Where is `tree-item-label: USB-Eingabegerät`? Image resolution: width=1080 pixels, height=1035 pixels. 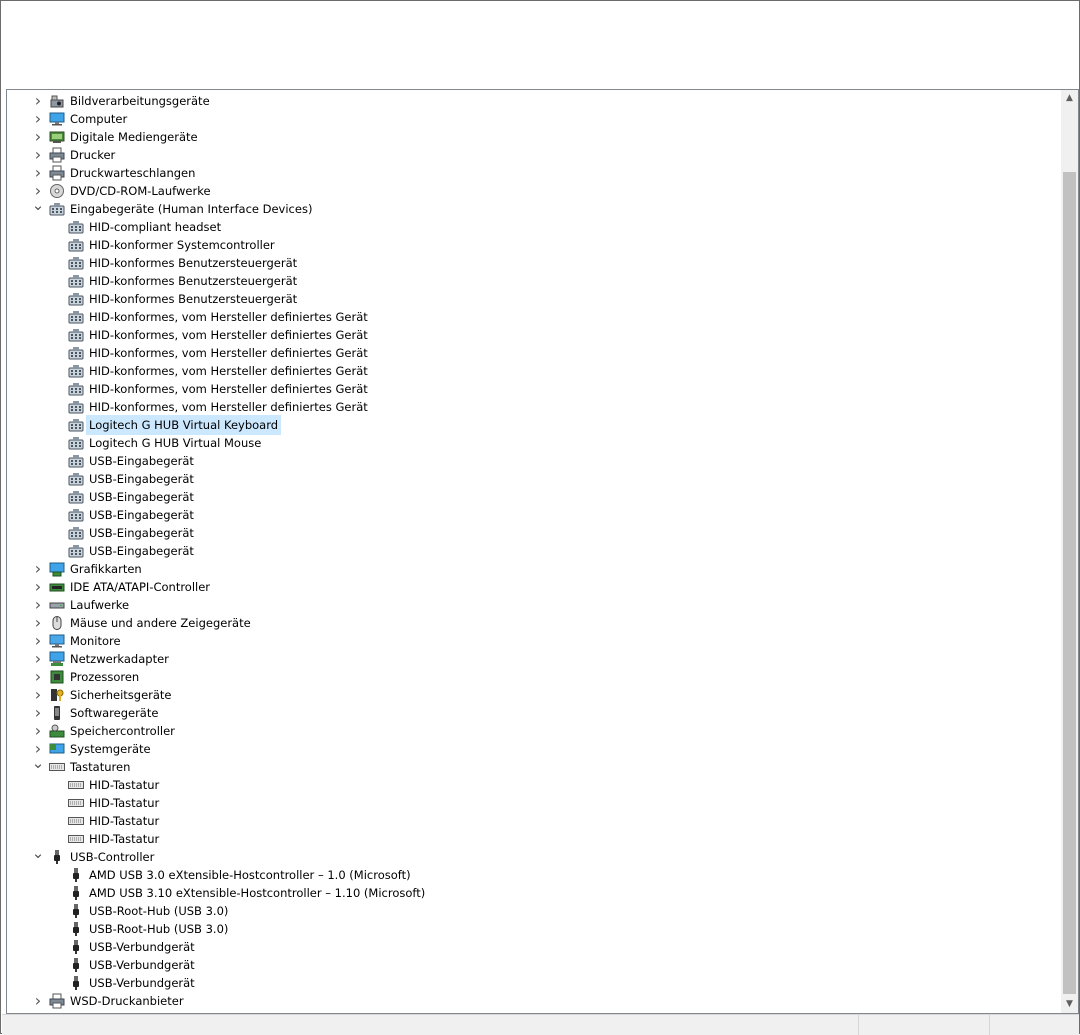
tree-item-label: USB-Eingabegerät is located at coordinates (141, 515).